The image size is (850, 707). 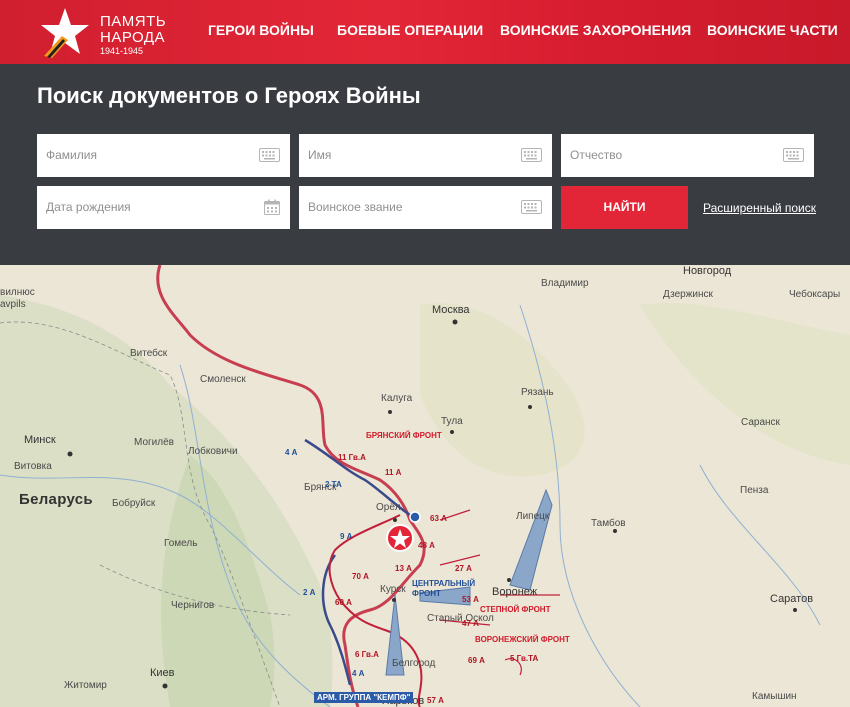 I want to click on army-label: 5 Гв.ТА, so click(x=524, y=658).